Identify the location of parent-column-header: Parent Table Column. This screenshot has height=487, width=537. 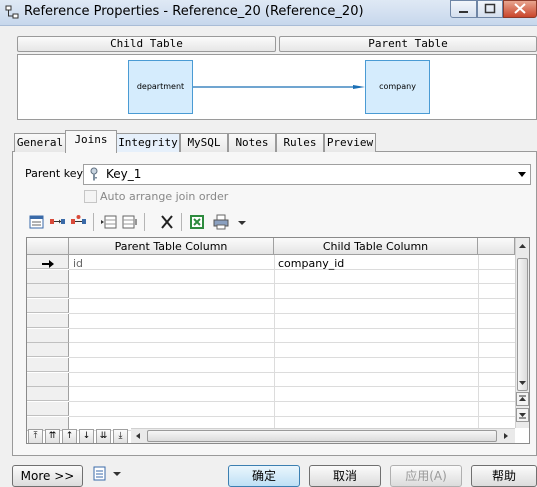
(171, 246).